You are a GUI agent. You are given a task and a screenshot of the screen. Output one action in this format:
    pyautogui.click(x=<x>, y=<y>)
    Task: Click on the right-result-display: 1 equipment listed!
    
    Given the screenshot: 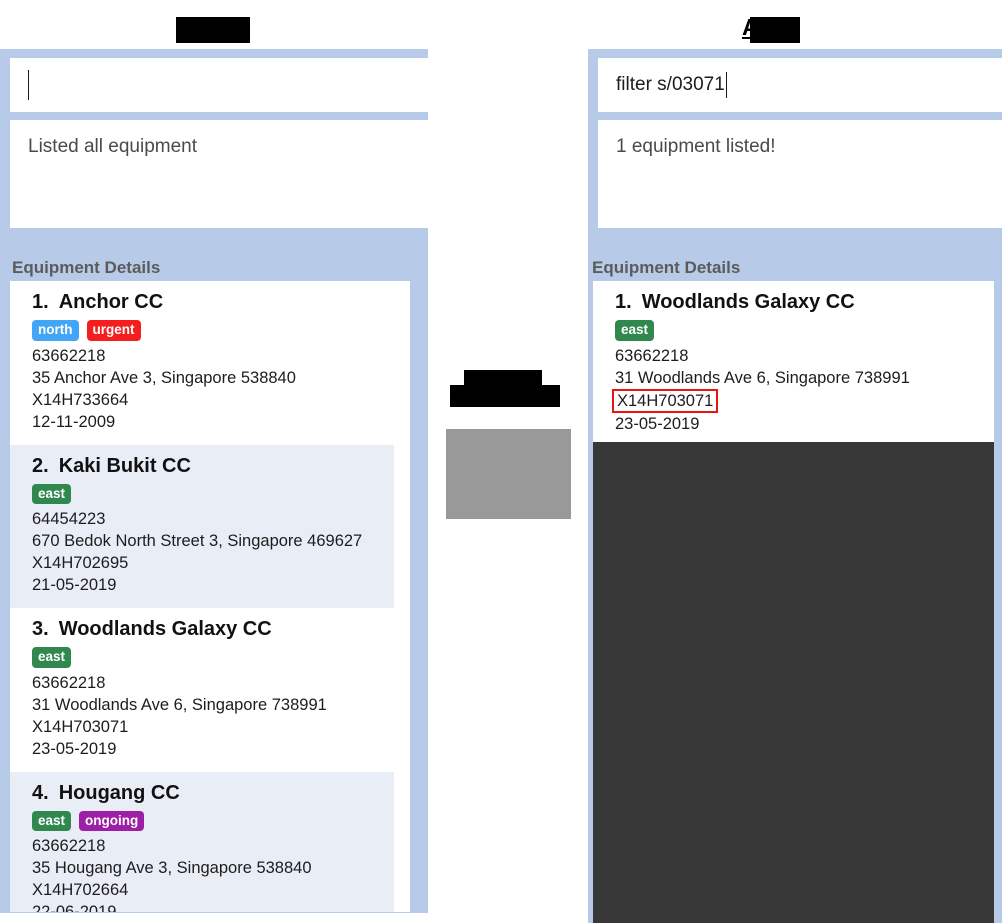 What is the action you would take?
    pyautogui.click(x=800, y=174)
    